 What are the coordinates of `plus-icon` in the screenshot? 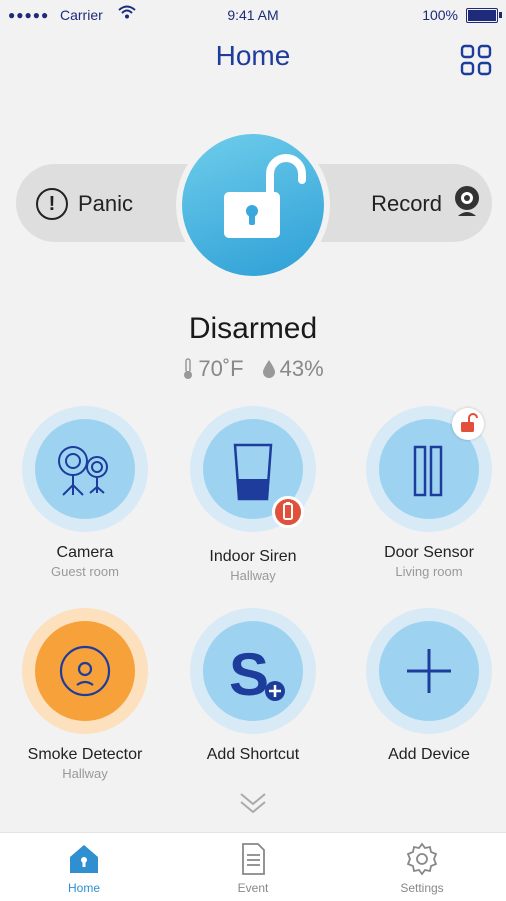 It's located at (429, 671).